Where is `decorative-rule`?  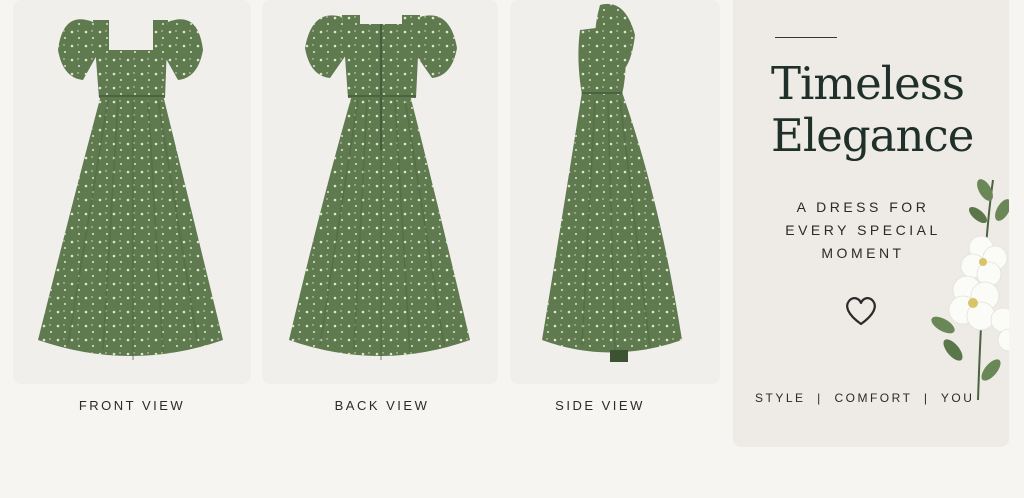 decorative-rule is located at coordinates (806, 37).